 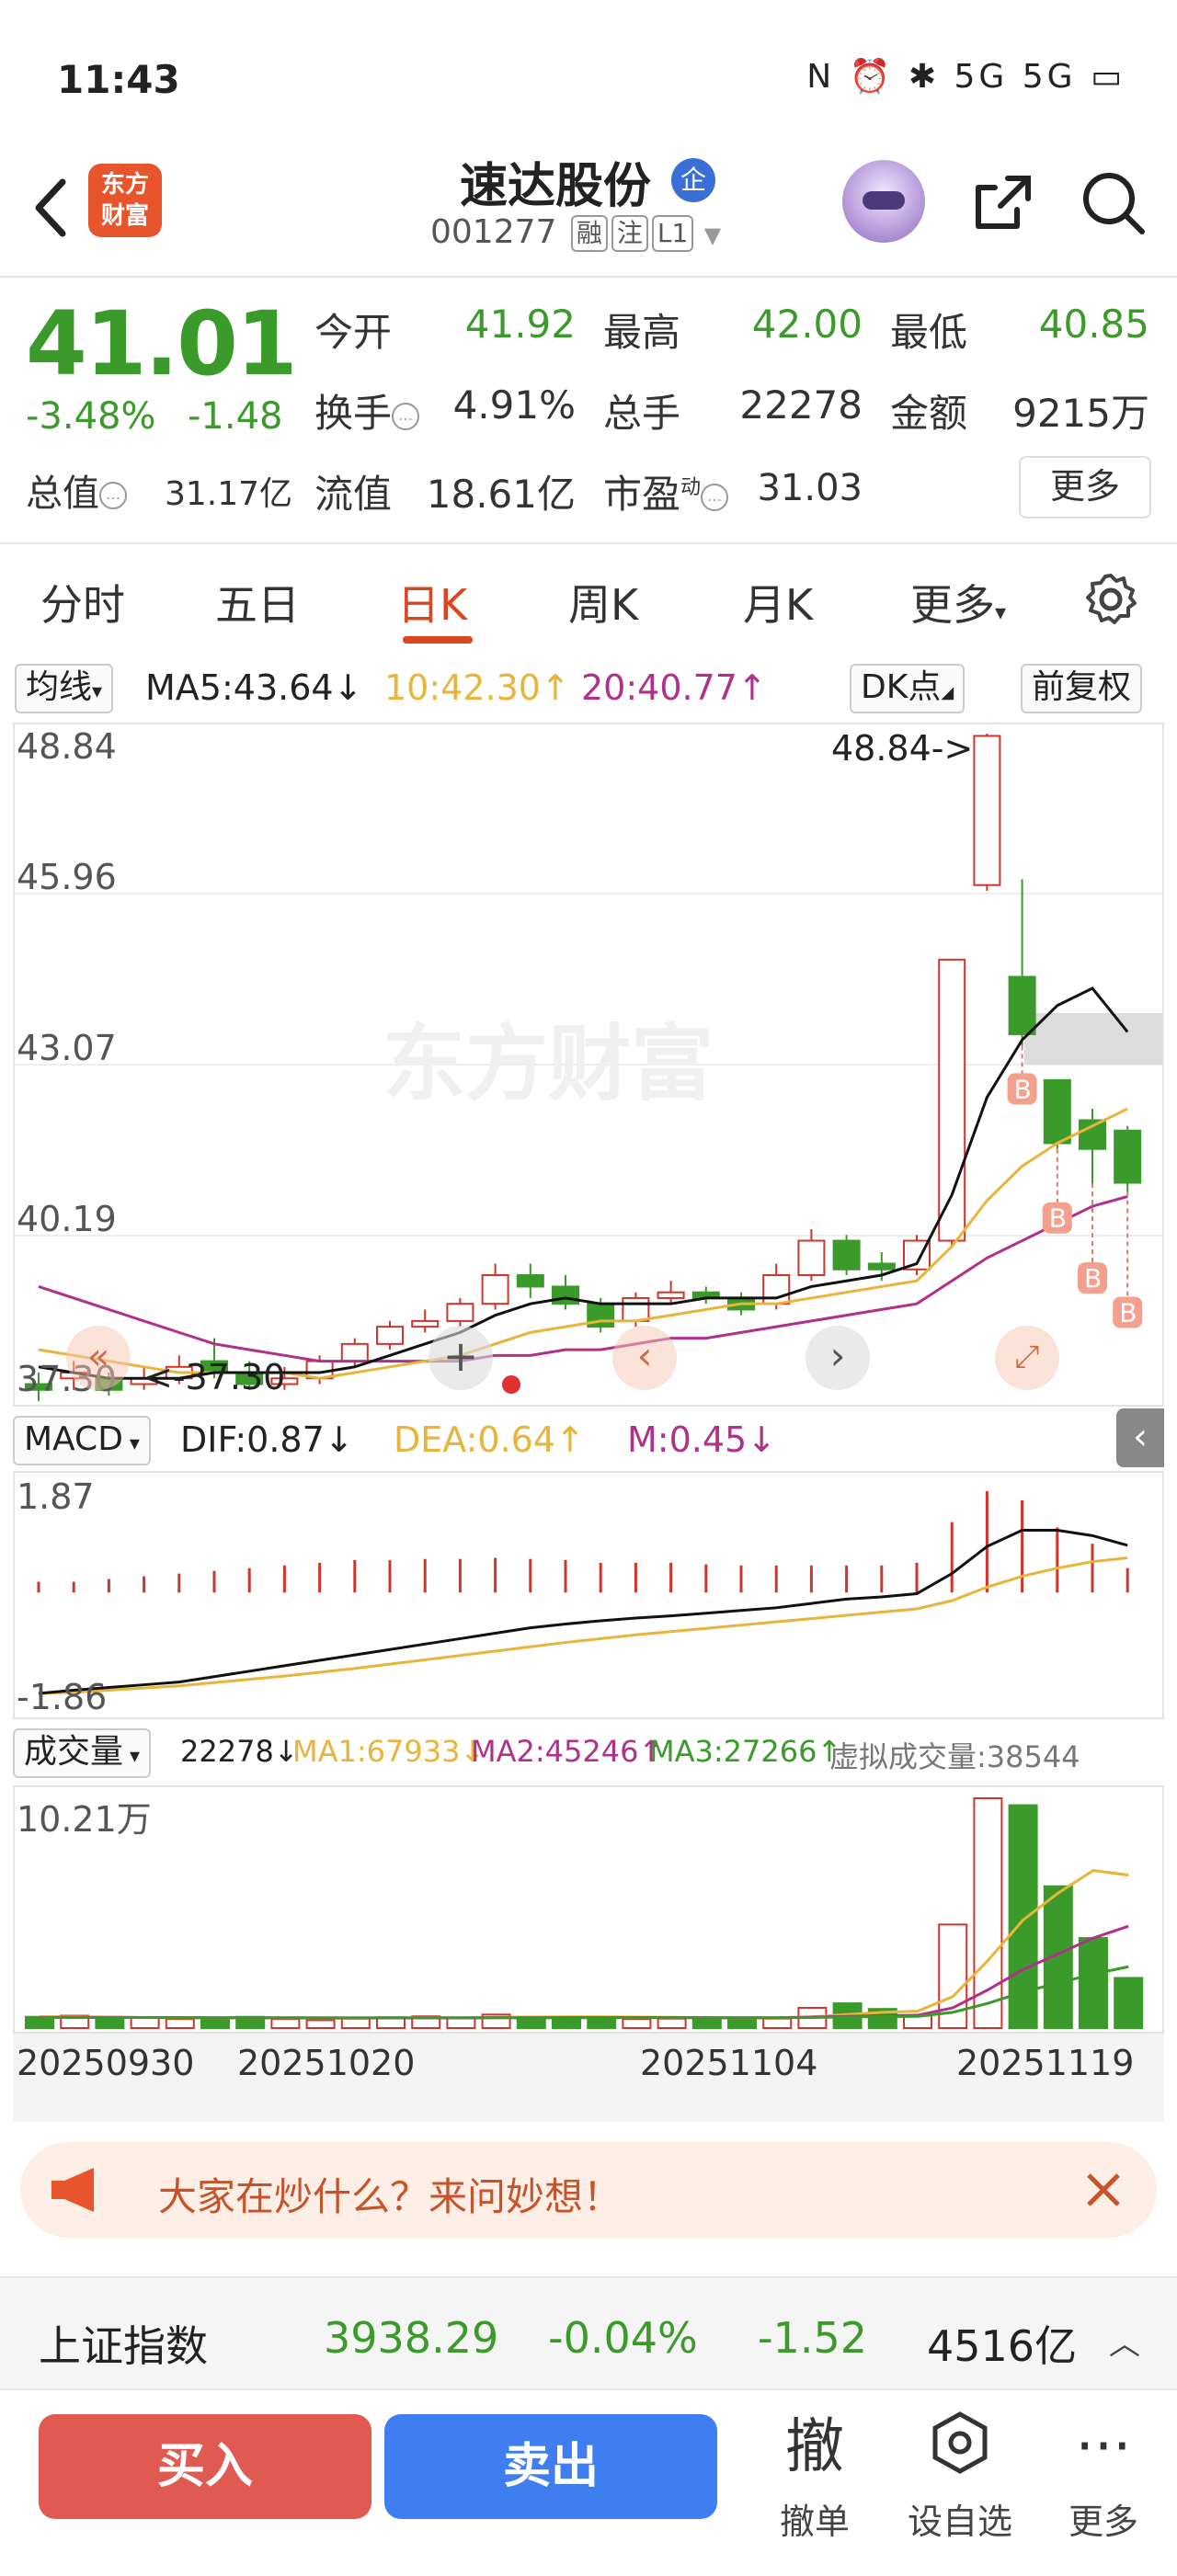 I want to click on close-icon, so click(x=1103, y=2190).